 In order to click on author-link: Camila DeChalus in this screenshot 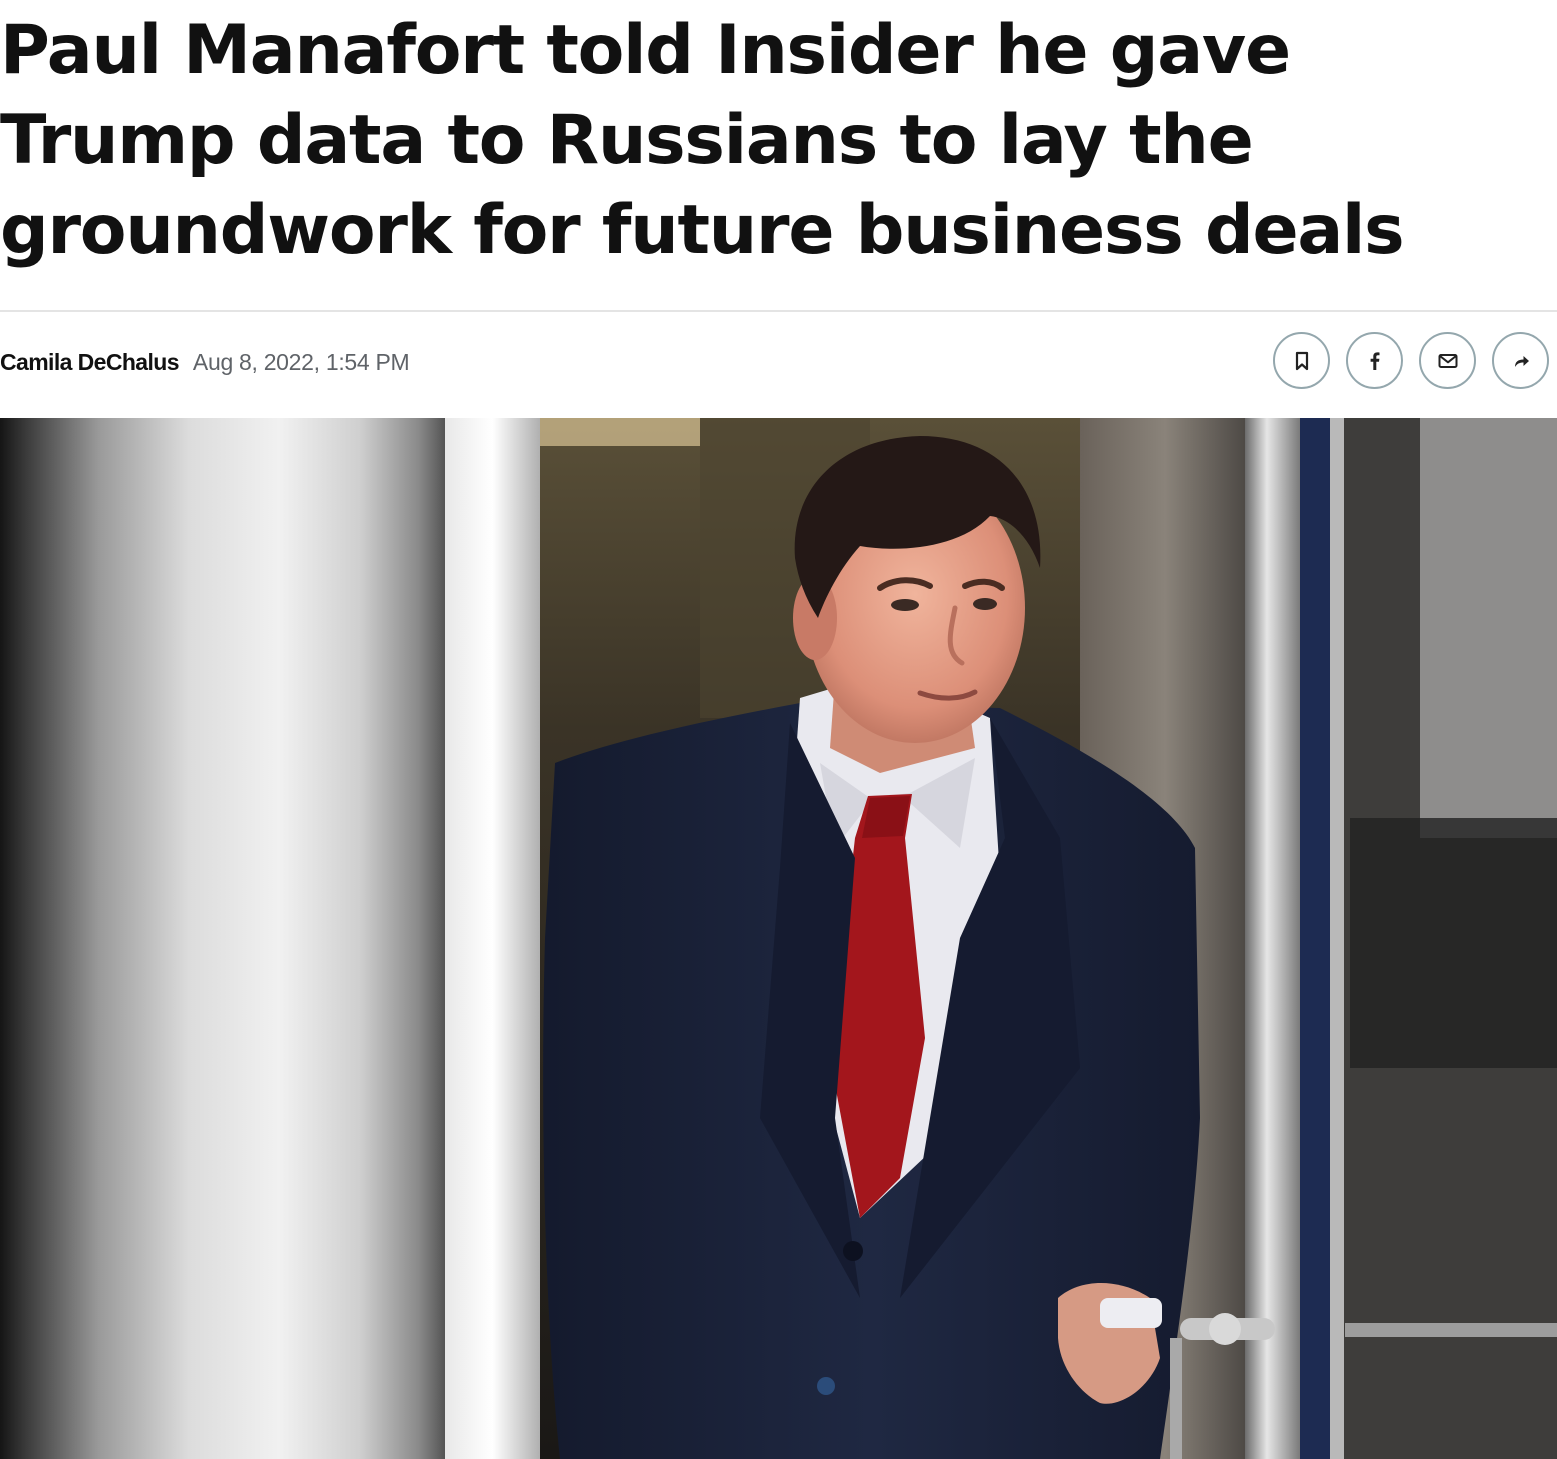, I will do `click(90, 362)`.